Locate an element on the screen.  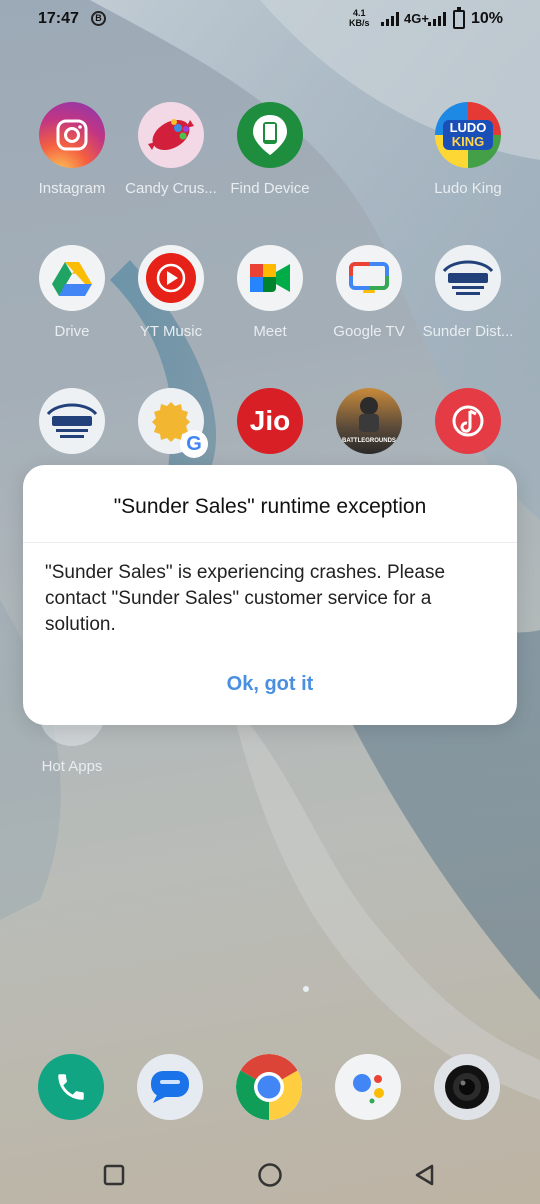
bgmi-icon: BATTLEGROUNDS is located at coordinates (369, 421).